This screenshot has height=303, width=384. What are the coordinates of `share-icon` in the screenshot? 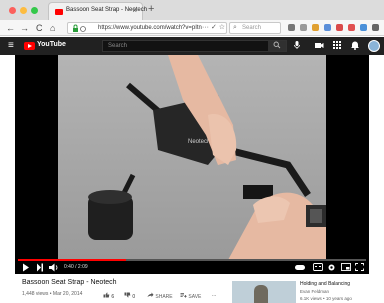 It's located at (150, 294).